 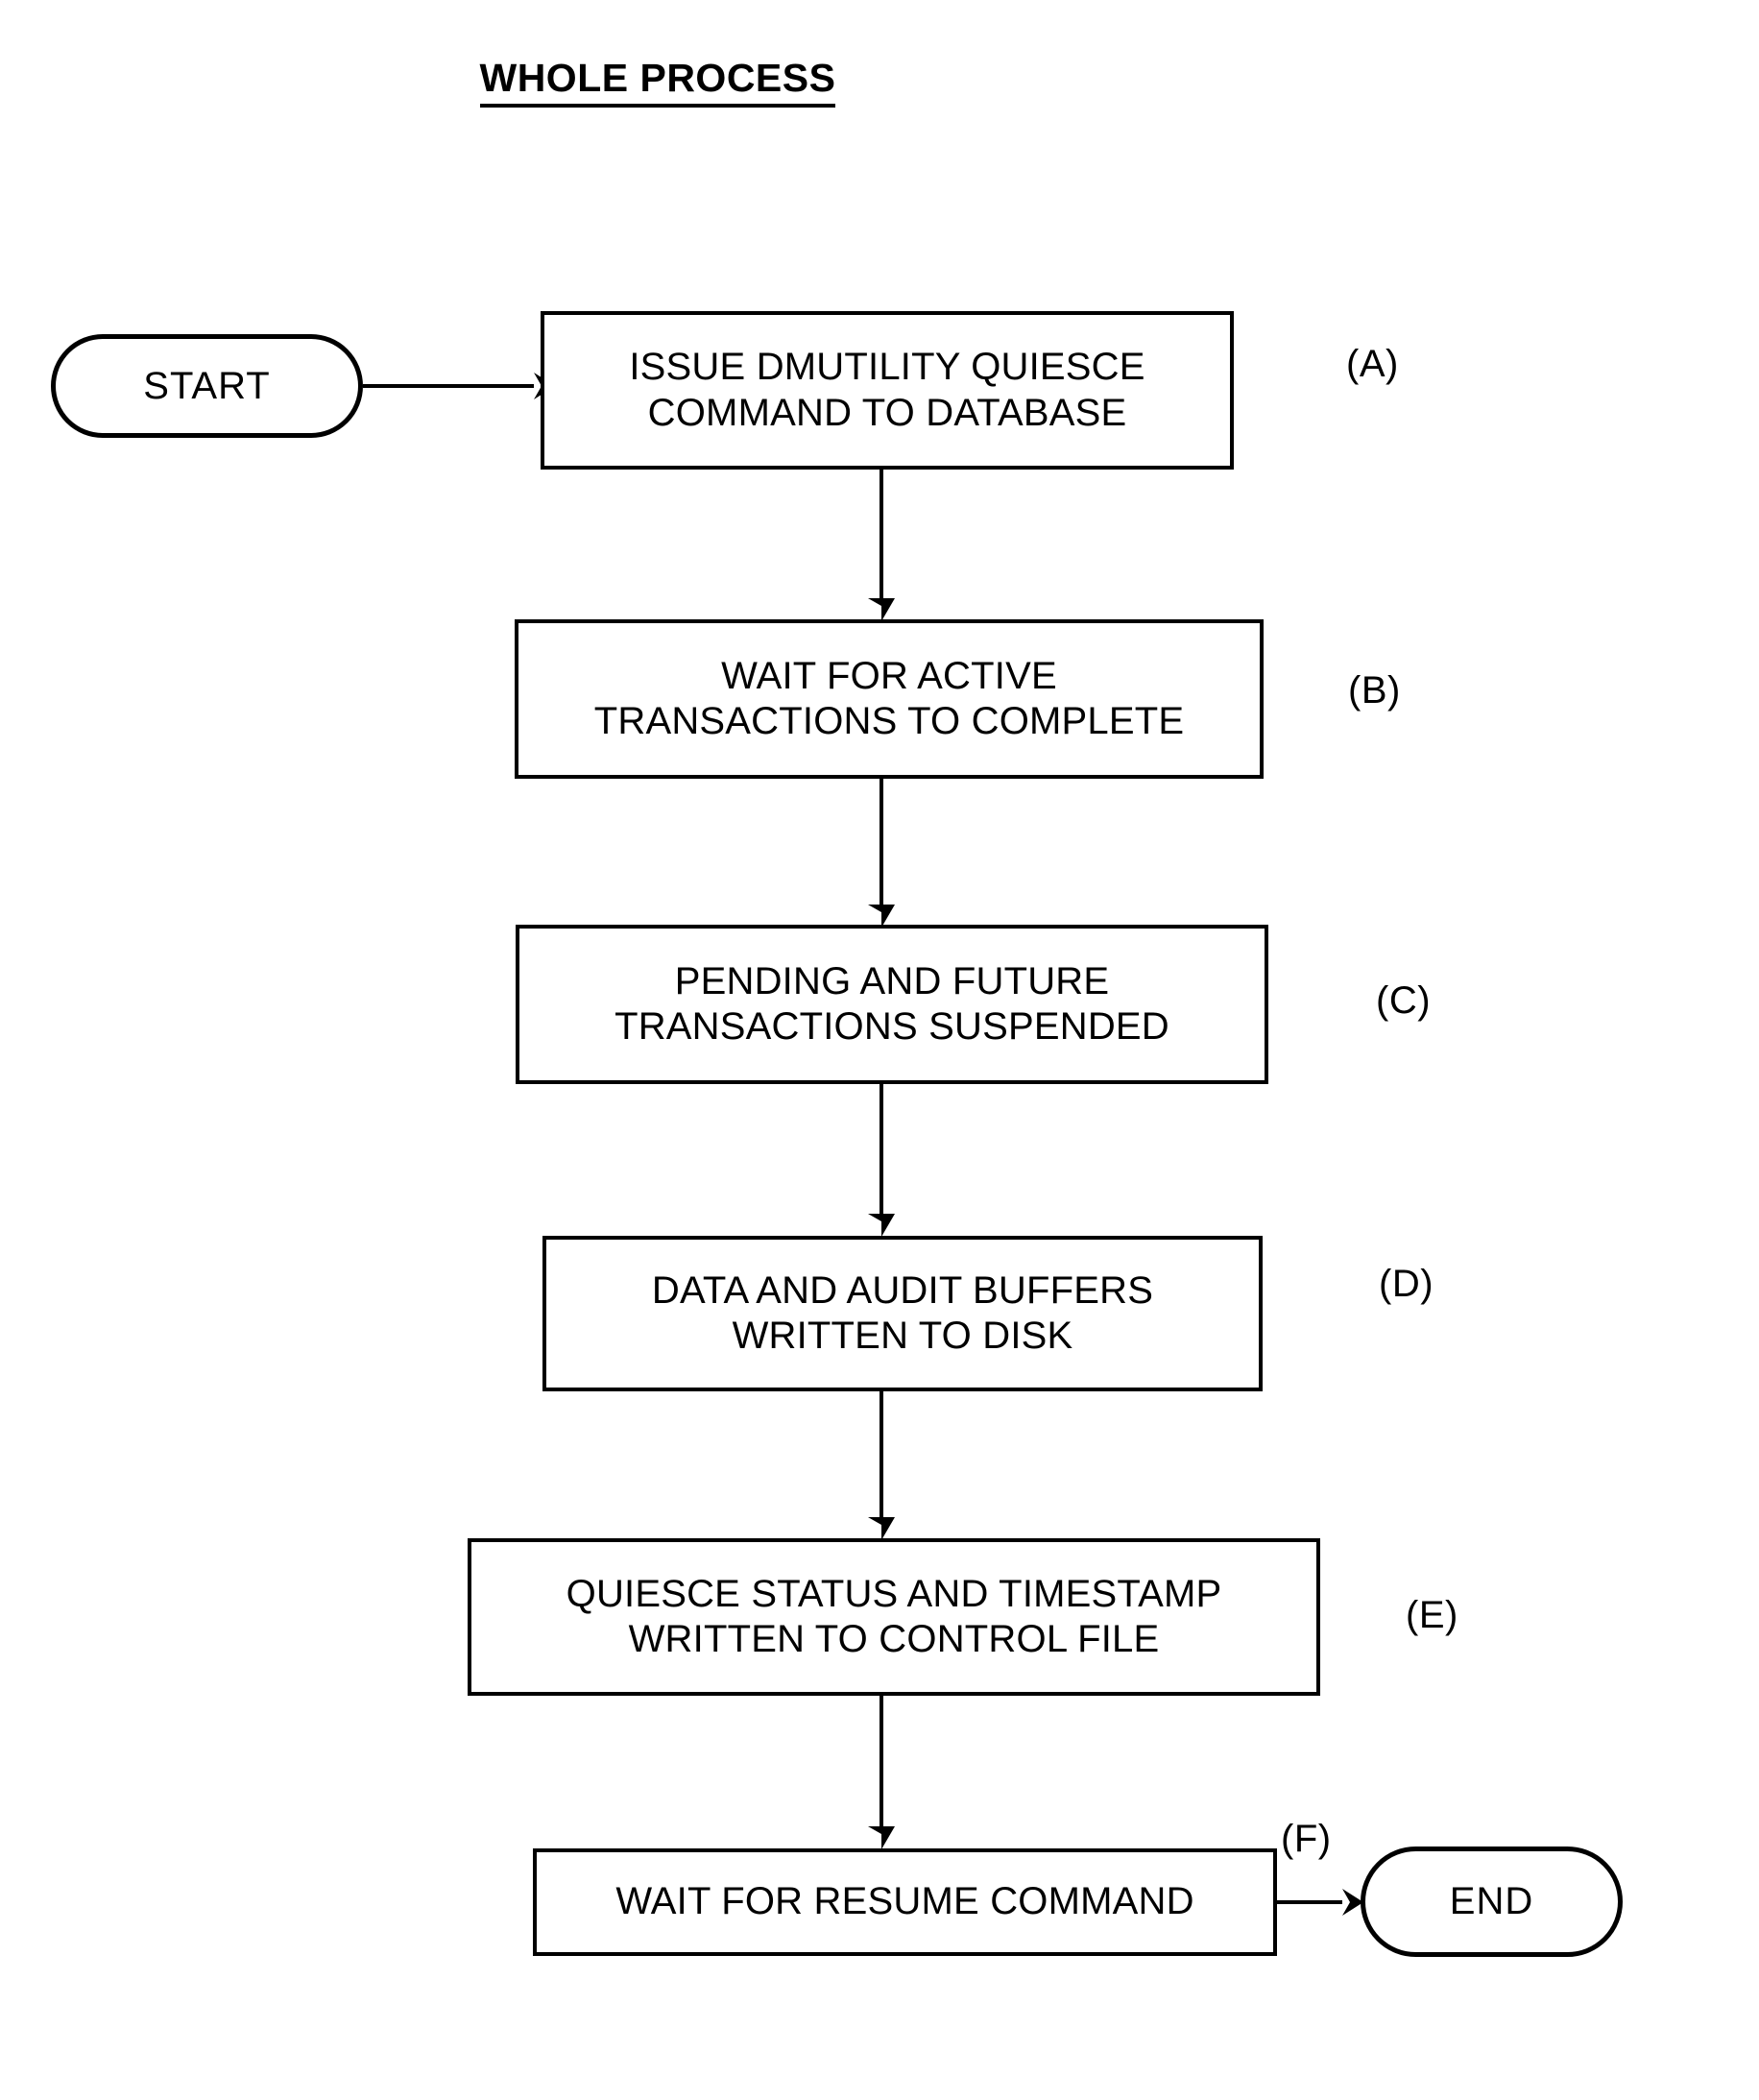 I want to click on start-node-label: START, so click(x=207, y=385).